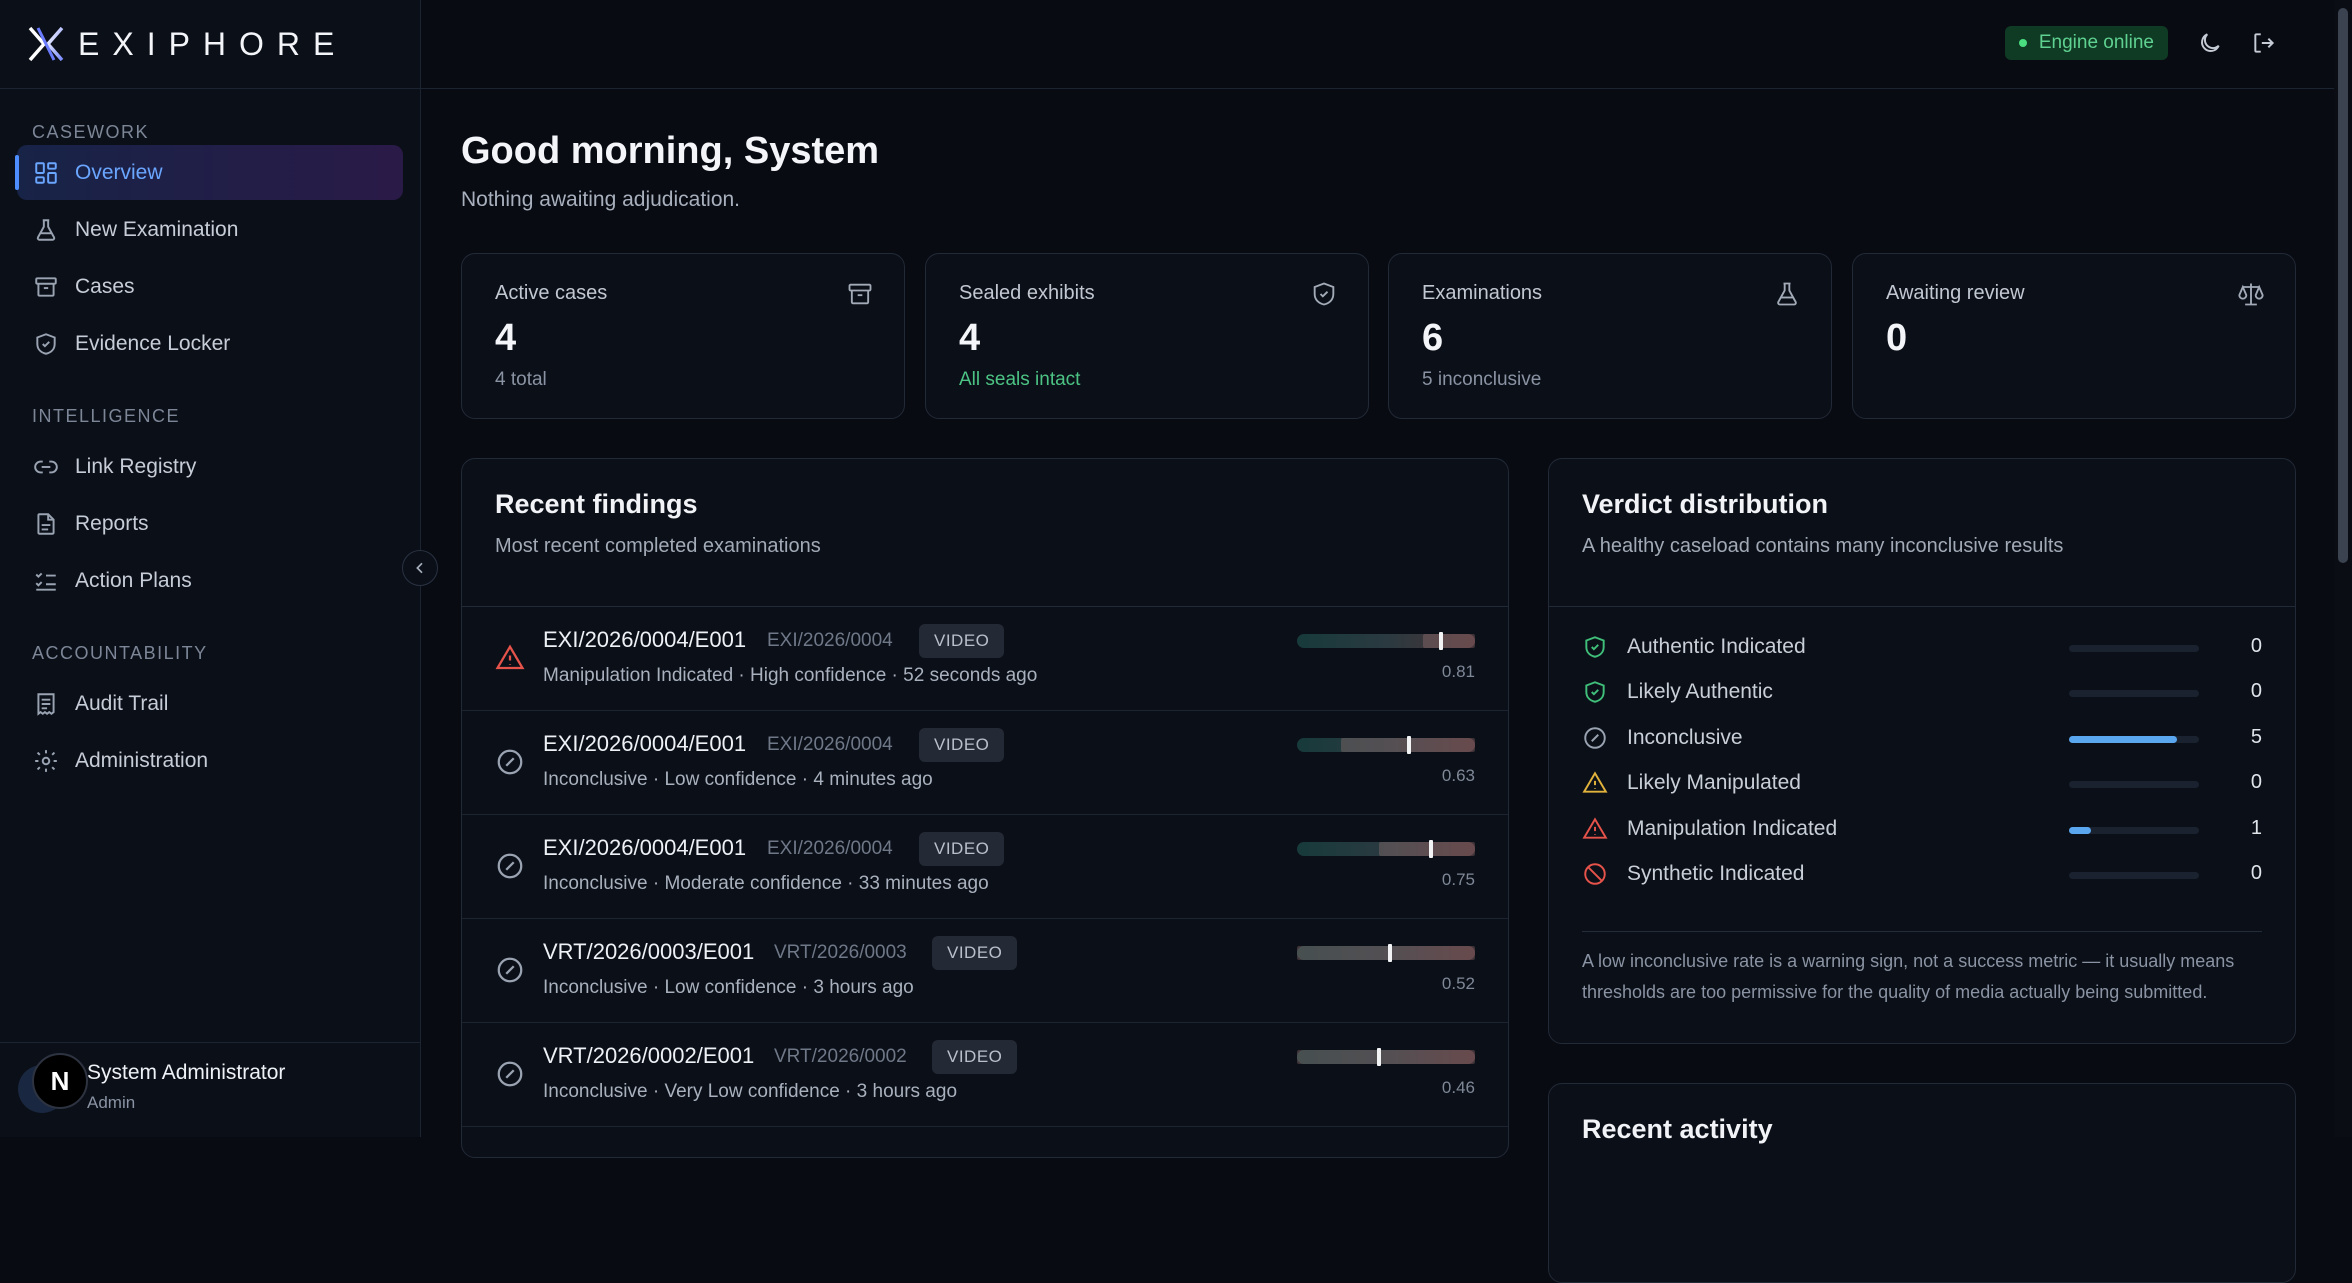  I want to click on stat-card-awaiting-review: Awaiting review 0, so click(2074, 336).